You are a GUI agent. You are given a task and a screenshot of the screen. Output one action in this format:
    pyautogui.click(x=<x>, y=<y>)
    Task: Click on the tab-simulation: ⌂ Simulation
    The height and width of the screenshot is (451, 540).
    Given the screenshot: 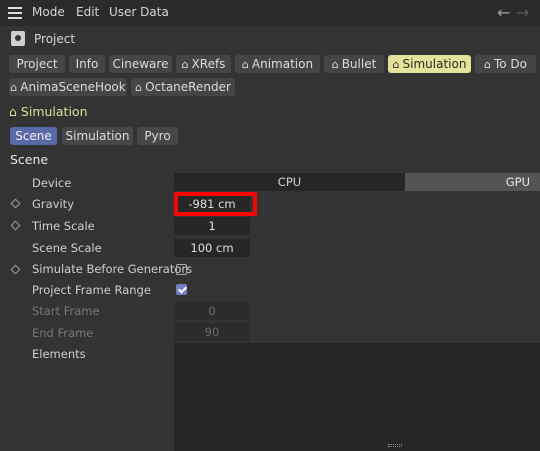 What is the action you would take?
    pyautogui.click(x=429, y=64)
    